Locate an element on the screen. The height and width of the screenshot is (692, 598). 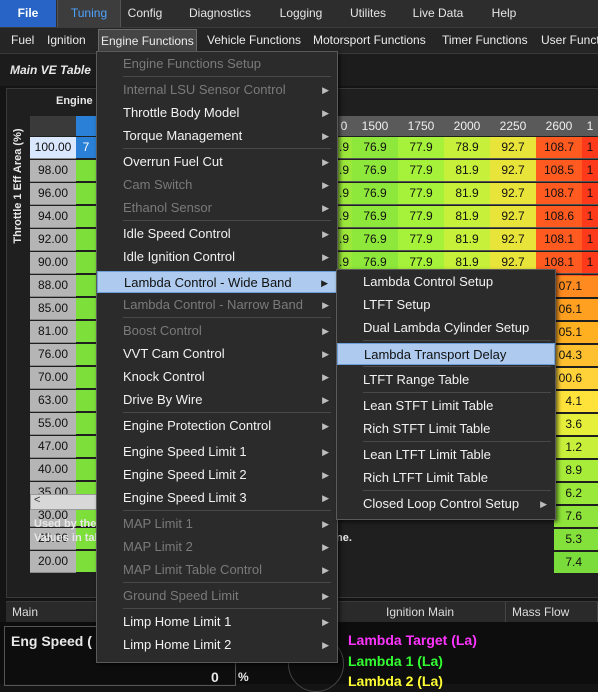
menu-help: Help is located at coordinates (504, 13).